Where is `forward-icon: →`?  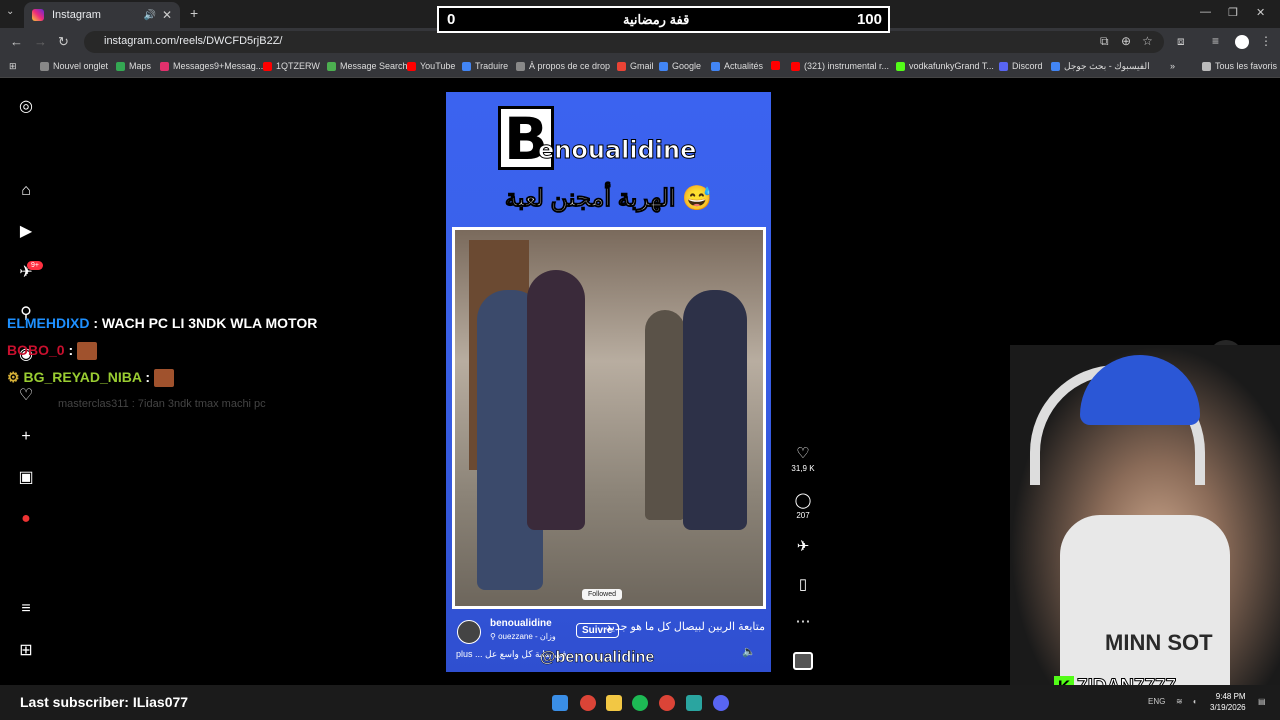
forward-icon: → is located at coordinates (40, 41).